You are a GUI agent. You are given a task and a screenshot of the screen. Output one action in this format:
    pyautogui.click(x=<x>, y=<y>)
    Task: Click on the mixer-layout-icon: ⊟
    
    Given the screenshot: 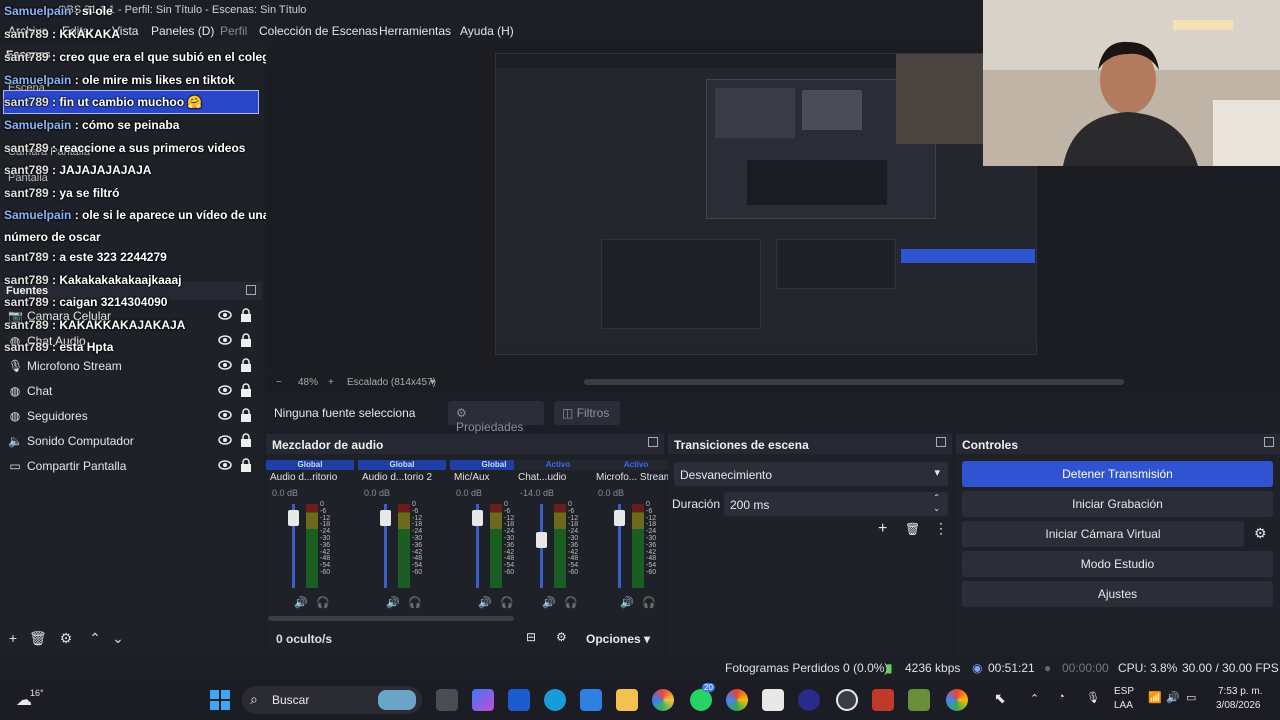 What is the action you would take?
    pyautogui.click(x=531, y=637)
    